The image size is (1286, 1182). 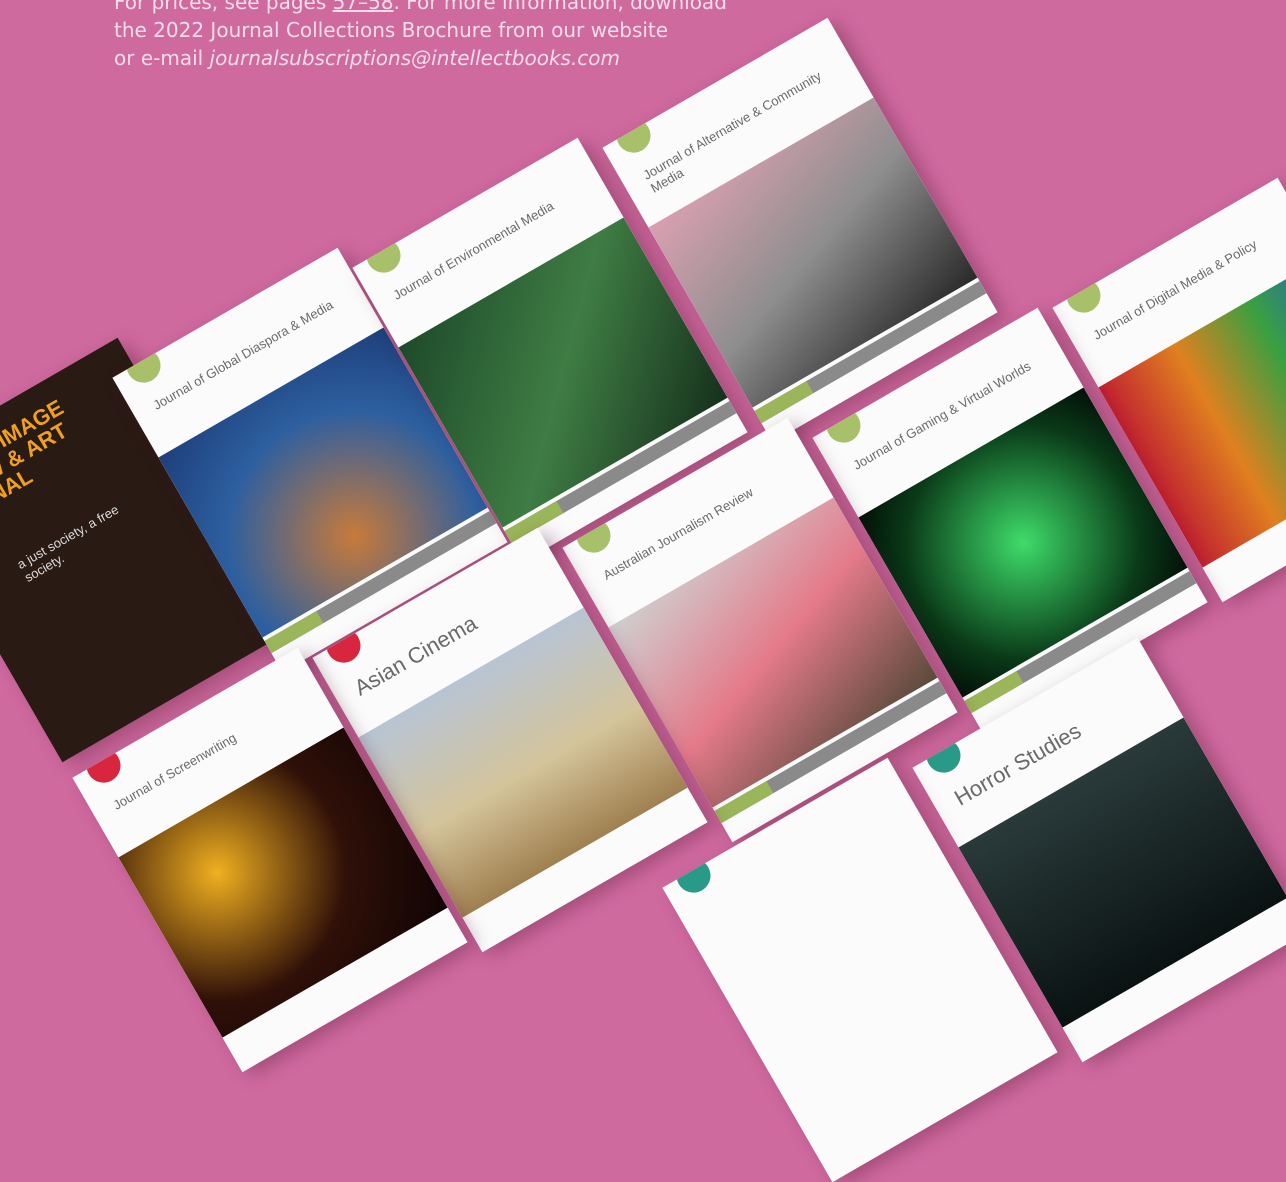 I want to click on pages-link: 57–58, so click(x=363, y=7).